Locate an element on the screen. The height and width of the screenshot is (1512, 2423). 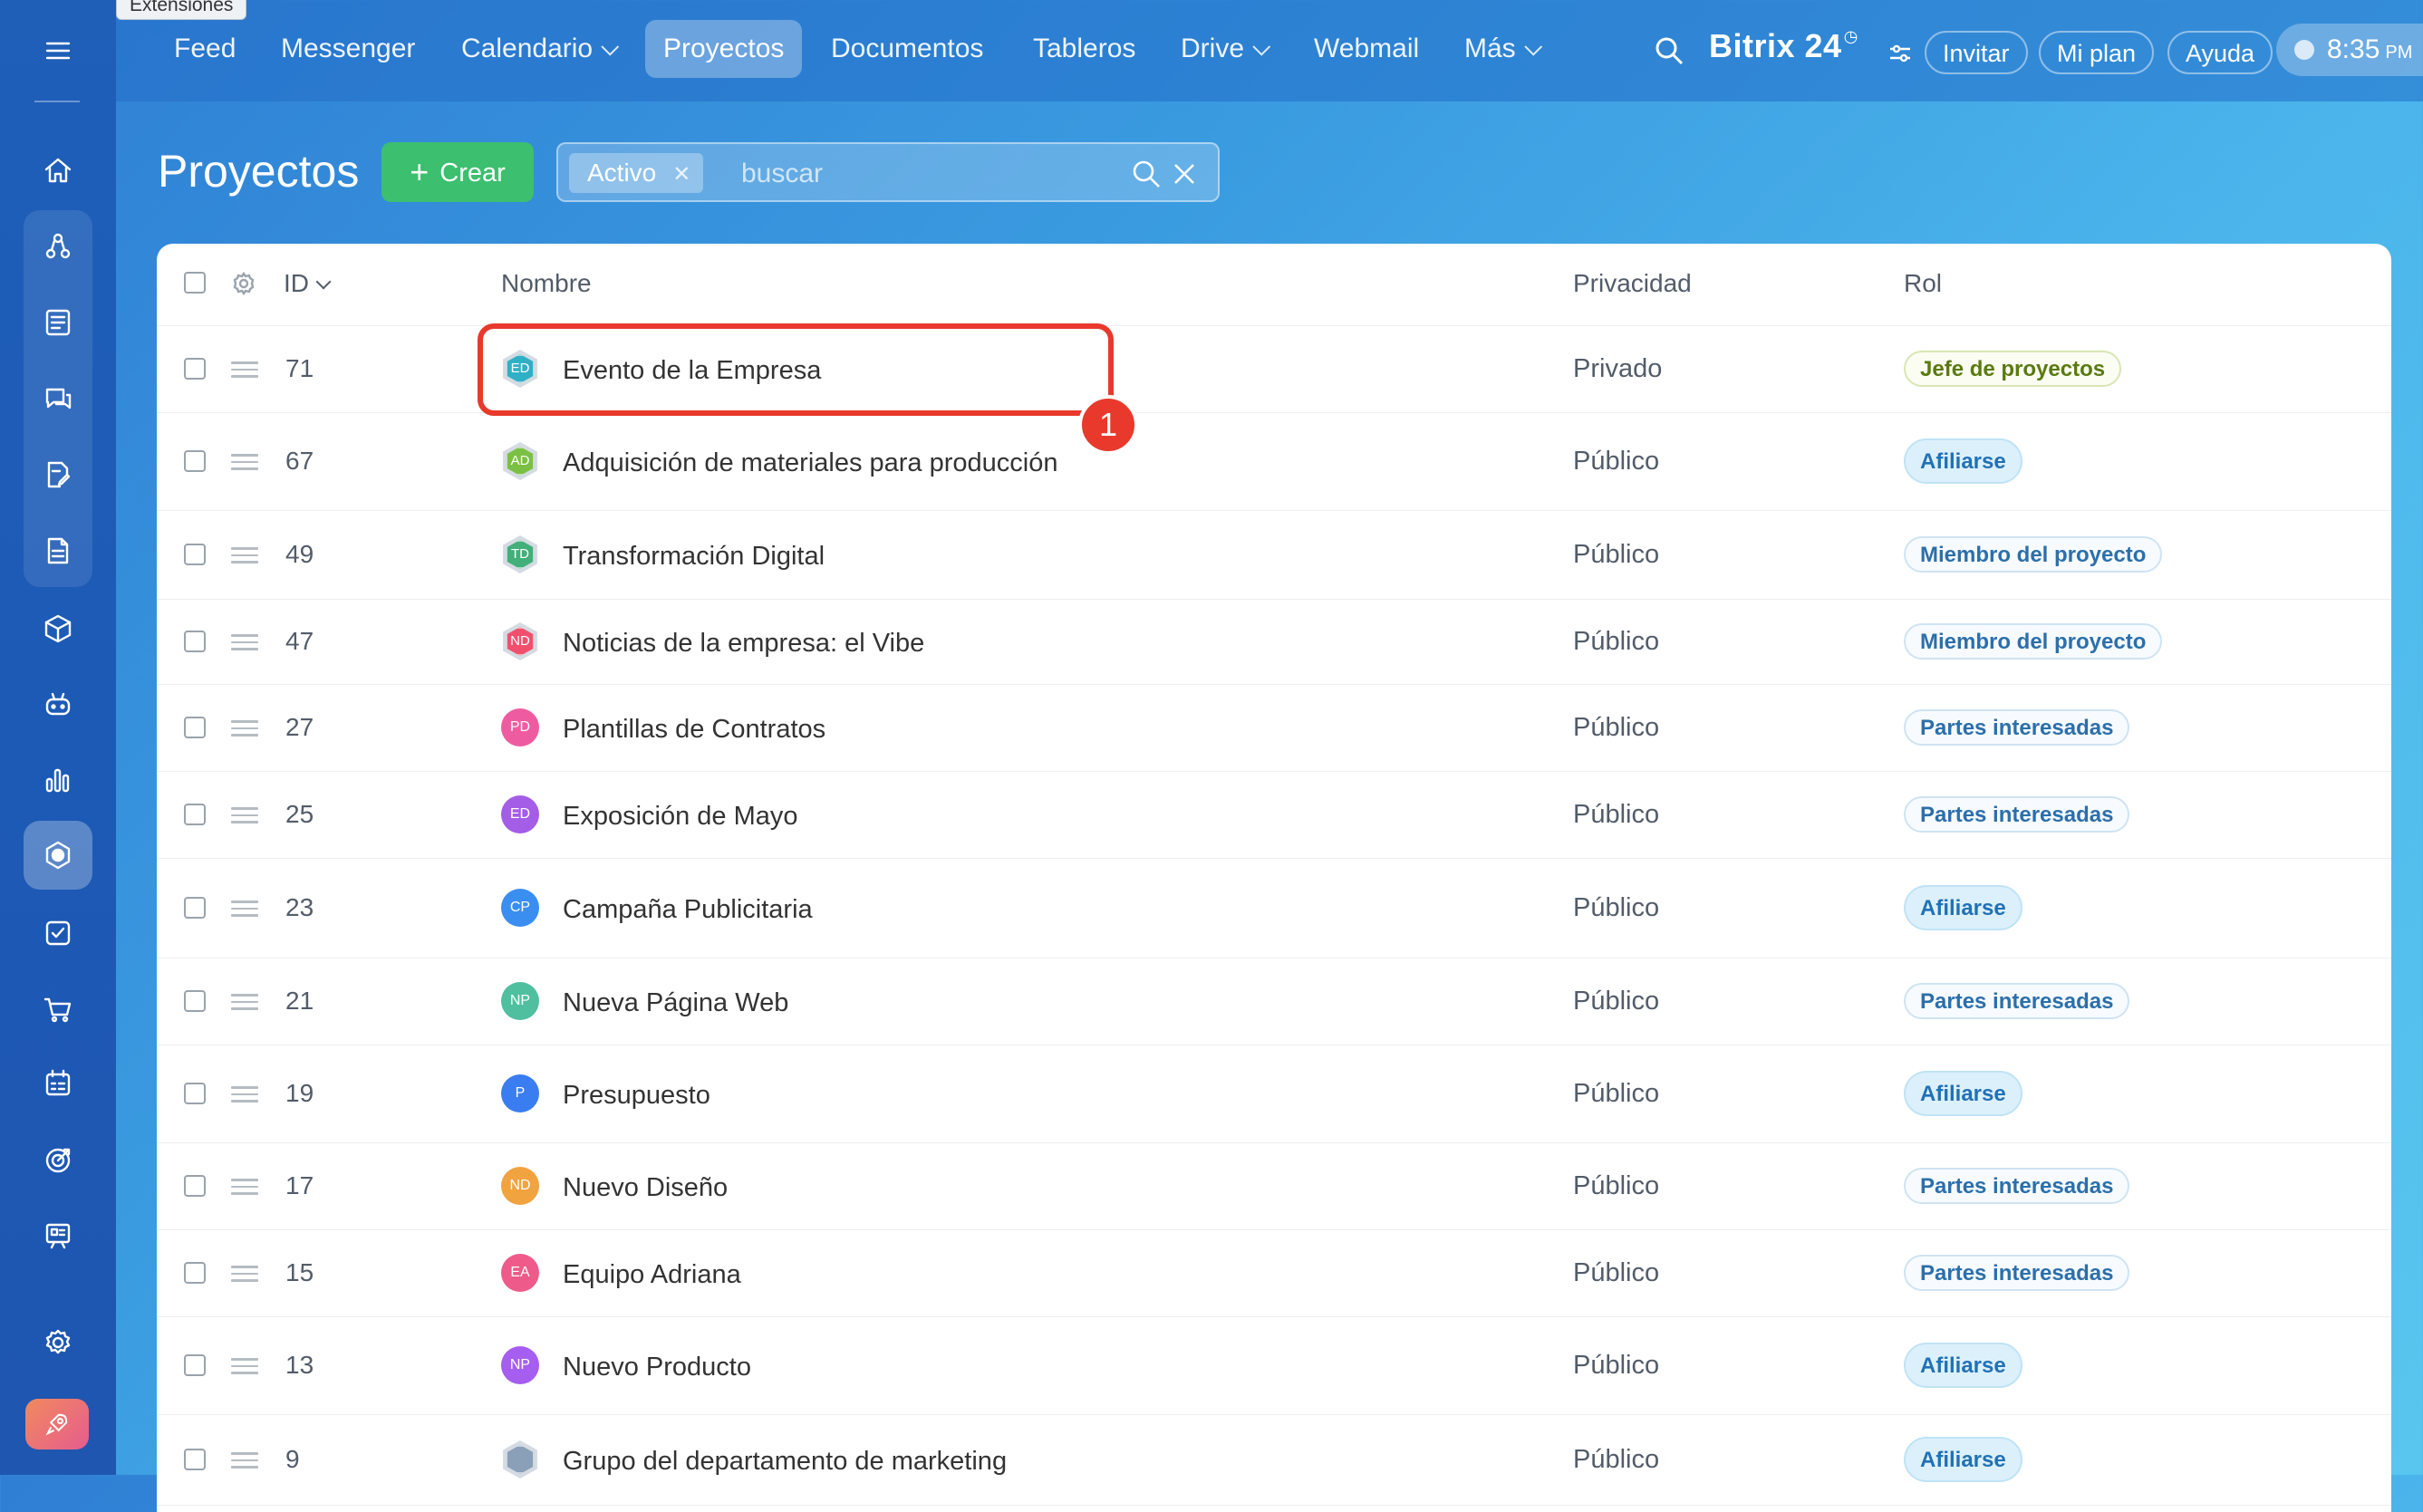
close-icon: ✕ is located at coordinates (681, 174).